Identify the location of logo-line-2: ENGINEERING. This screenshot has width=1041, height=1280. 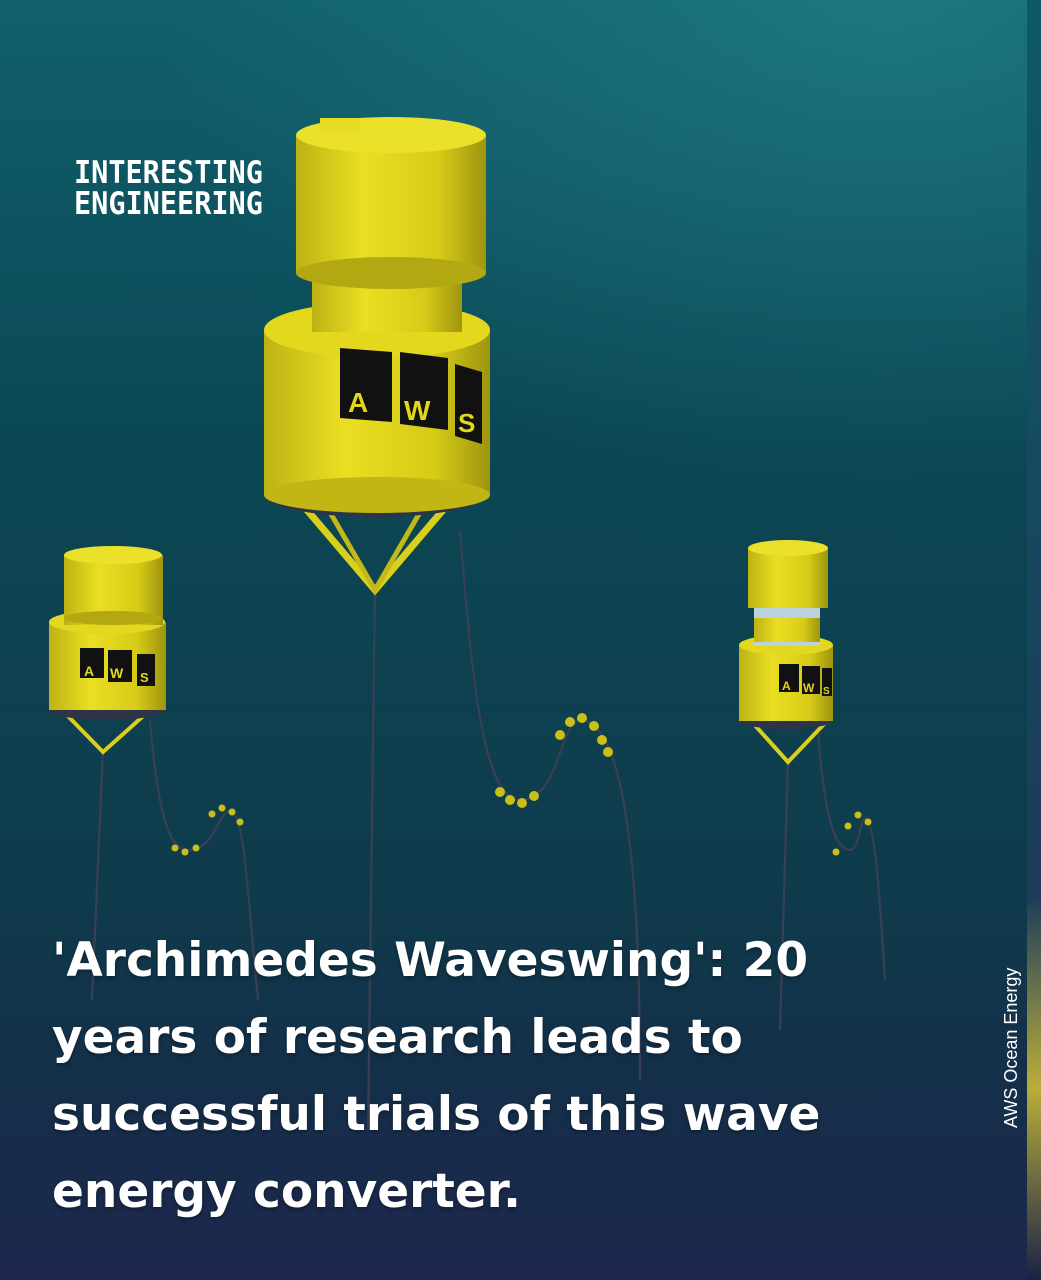
(168, 204).